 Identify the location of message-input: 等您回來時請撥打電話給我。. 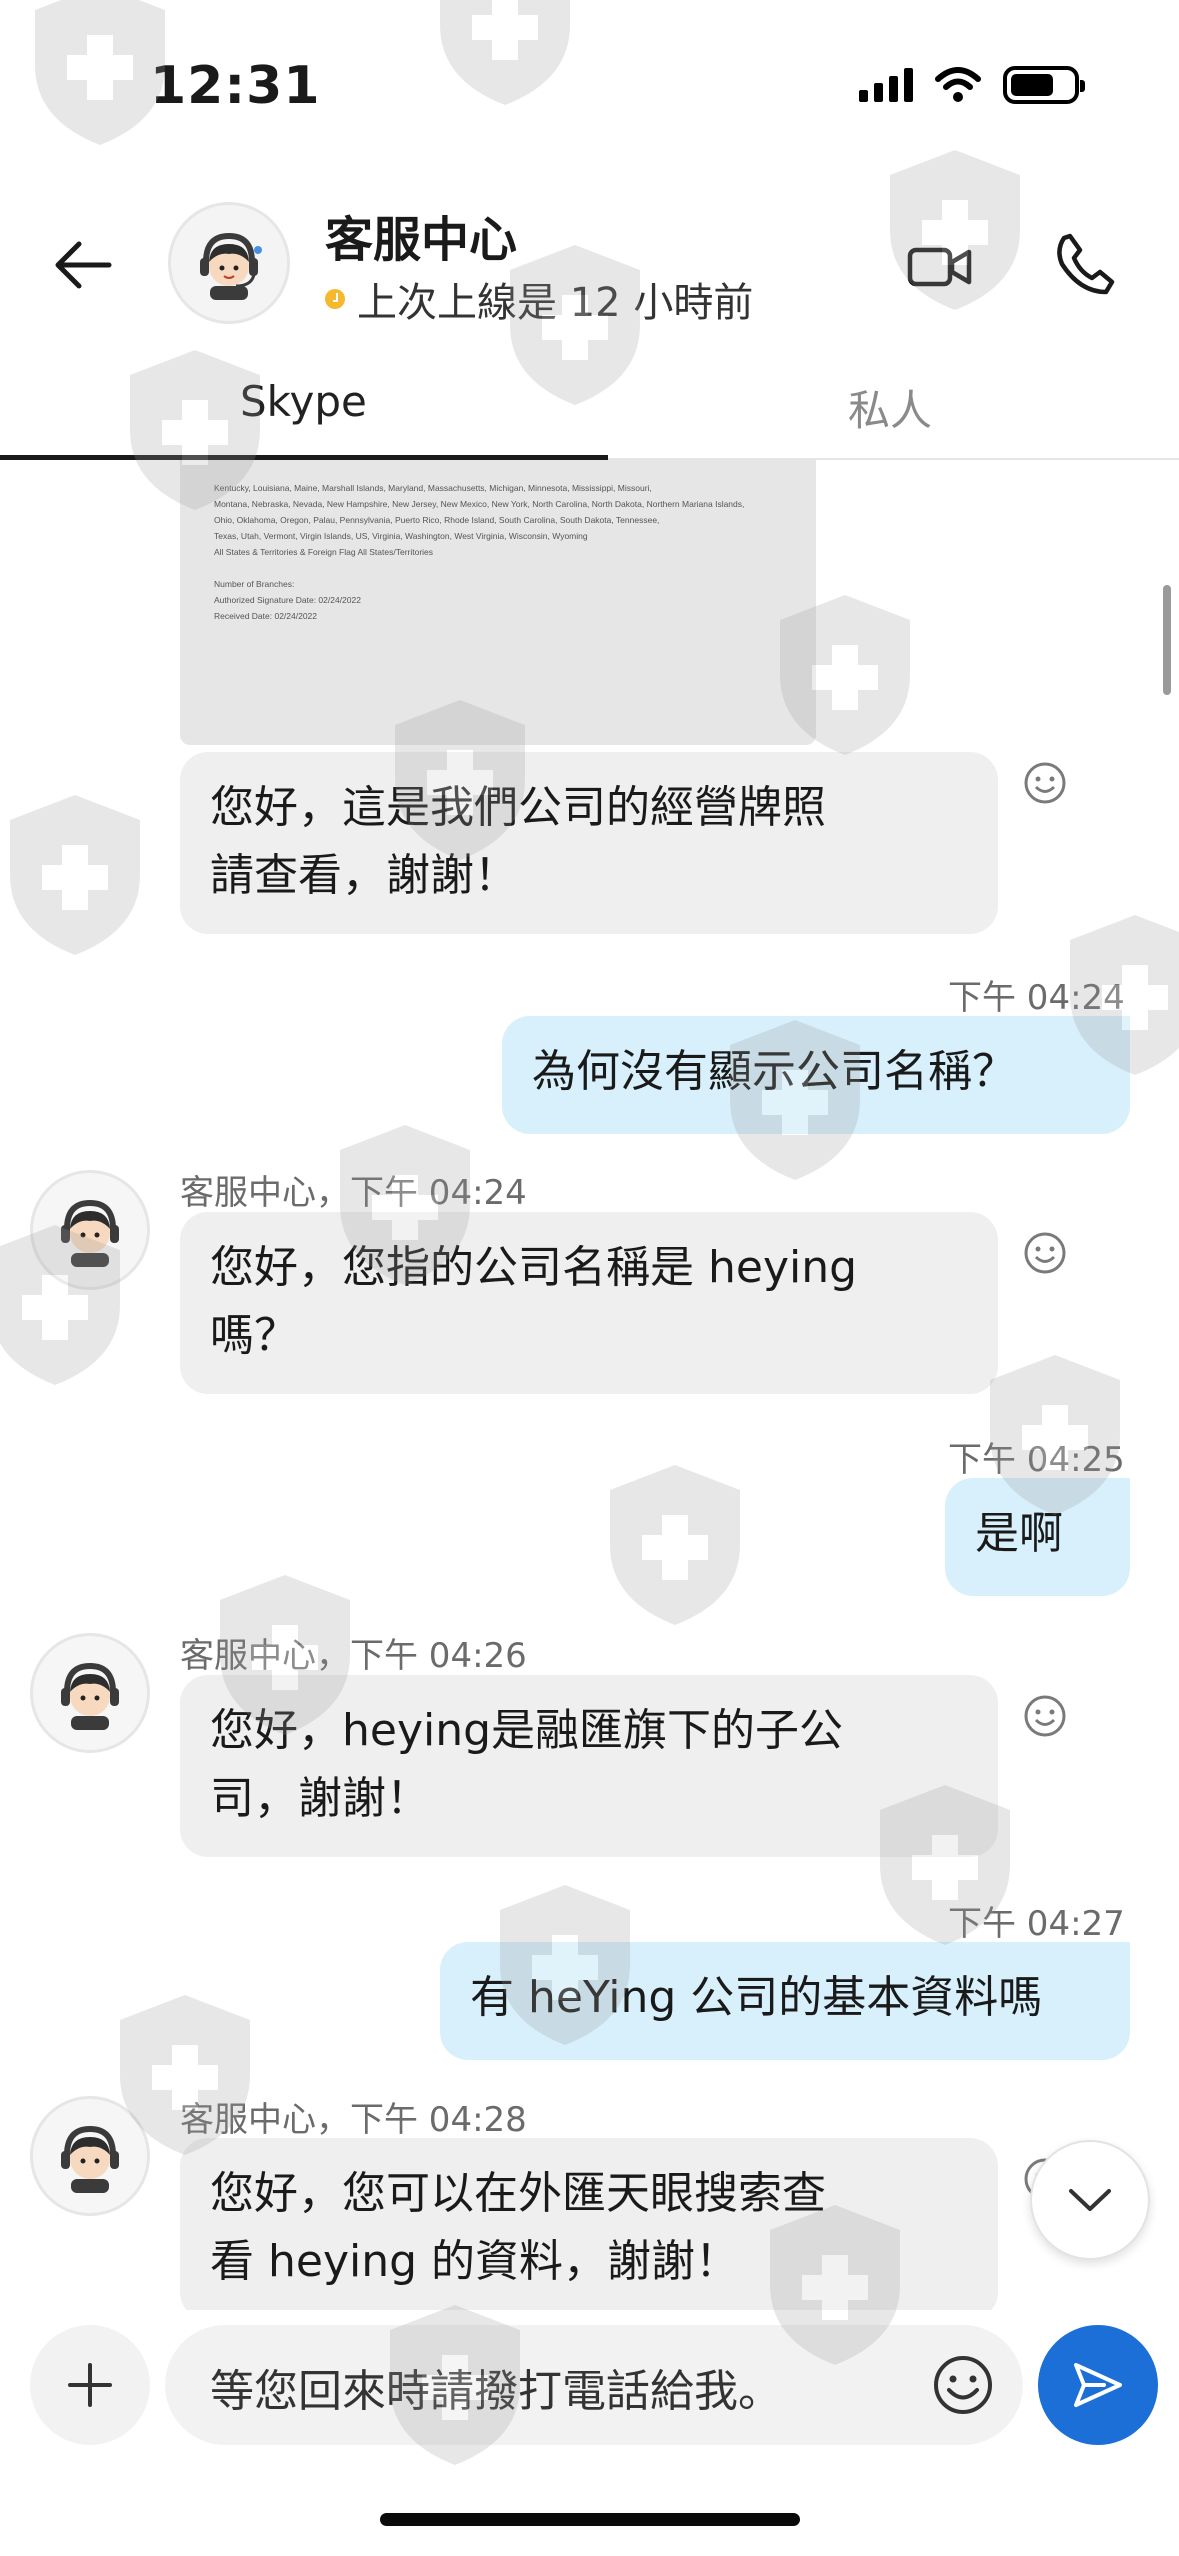
(594, 2385).